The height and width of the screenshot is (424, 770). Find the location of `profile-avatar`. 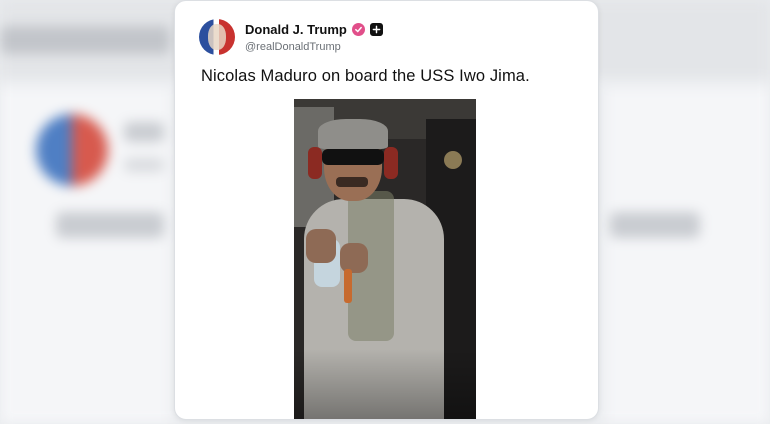

profile-avatar is located at coordinates (217, 37).